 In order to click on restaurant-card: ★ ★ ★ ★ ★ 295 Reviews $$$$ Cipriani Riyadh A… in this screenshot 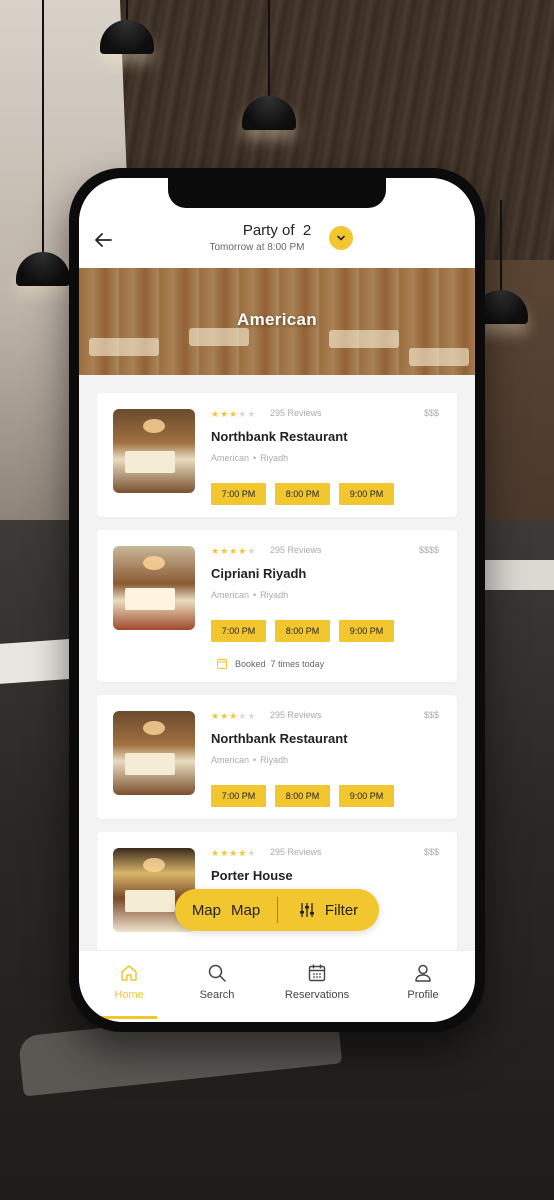, I will do `click(277, 606)`.